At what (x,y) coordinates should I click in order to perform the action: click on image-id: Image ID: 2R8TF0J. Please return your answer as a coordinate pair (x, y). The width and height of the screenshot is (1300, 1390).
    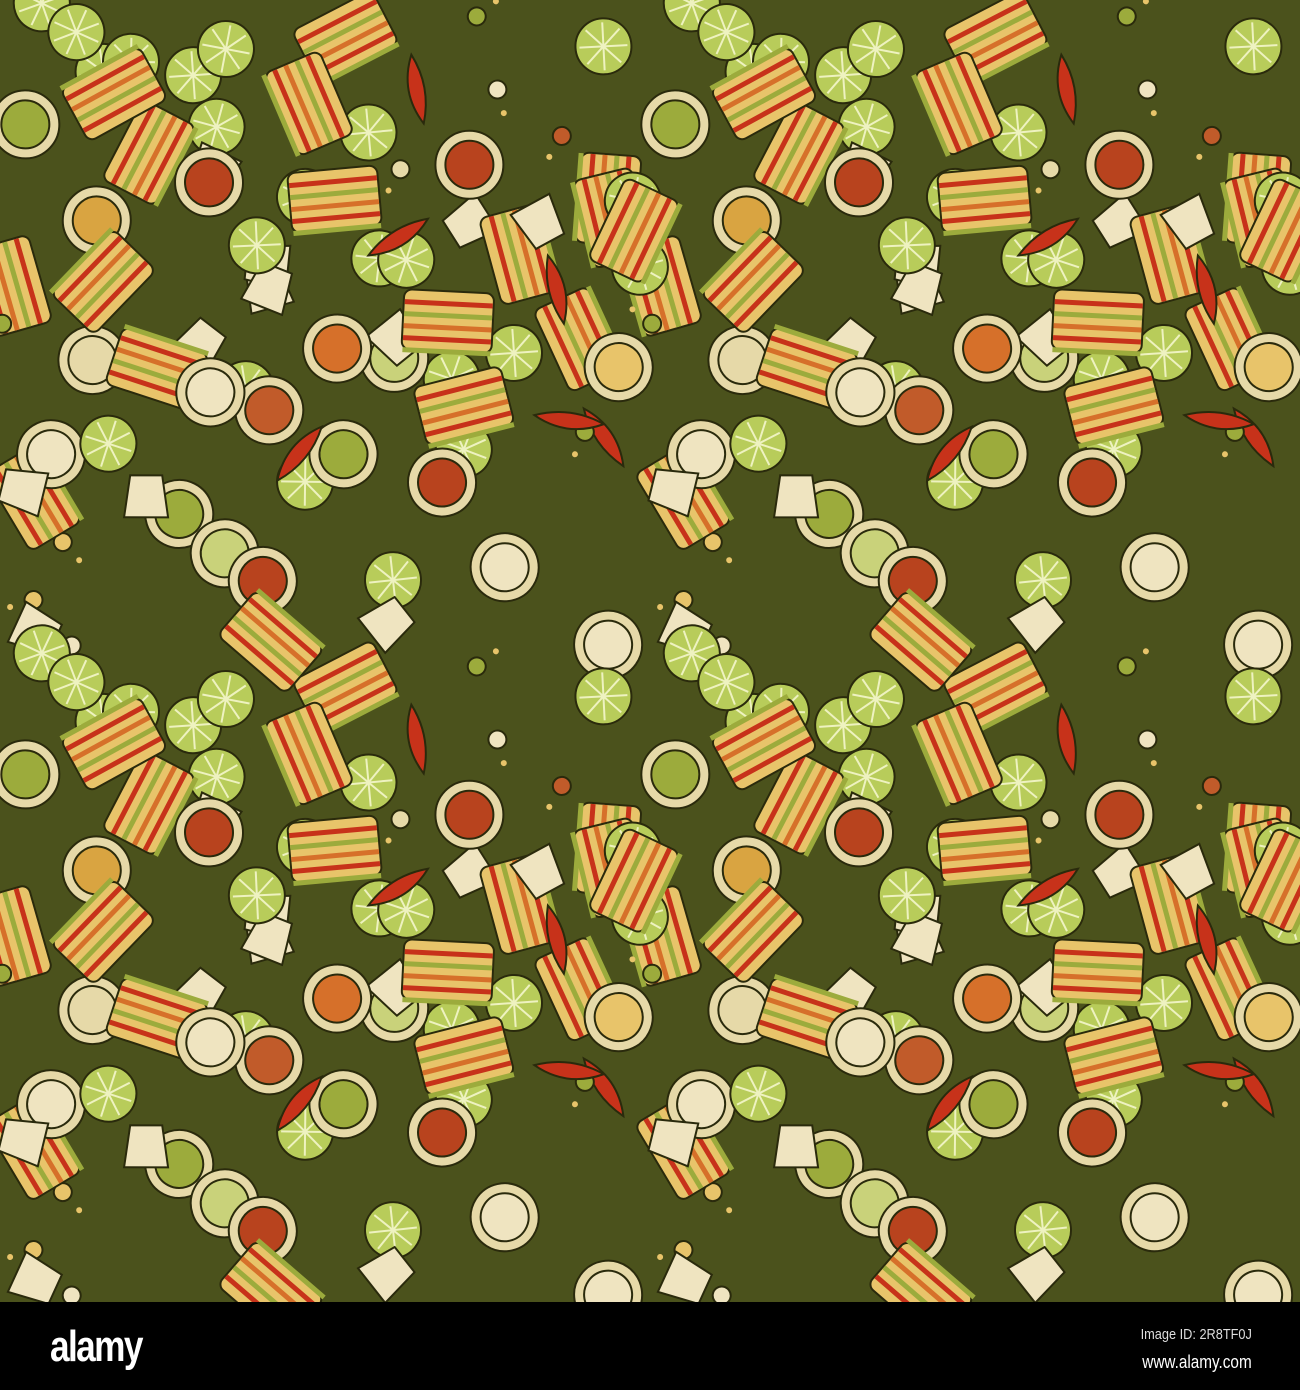
    Looking at the image, I should click on (1196, 1334).